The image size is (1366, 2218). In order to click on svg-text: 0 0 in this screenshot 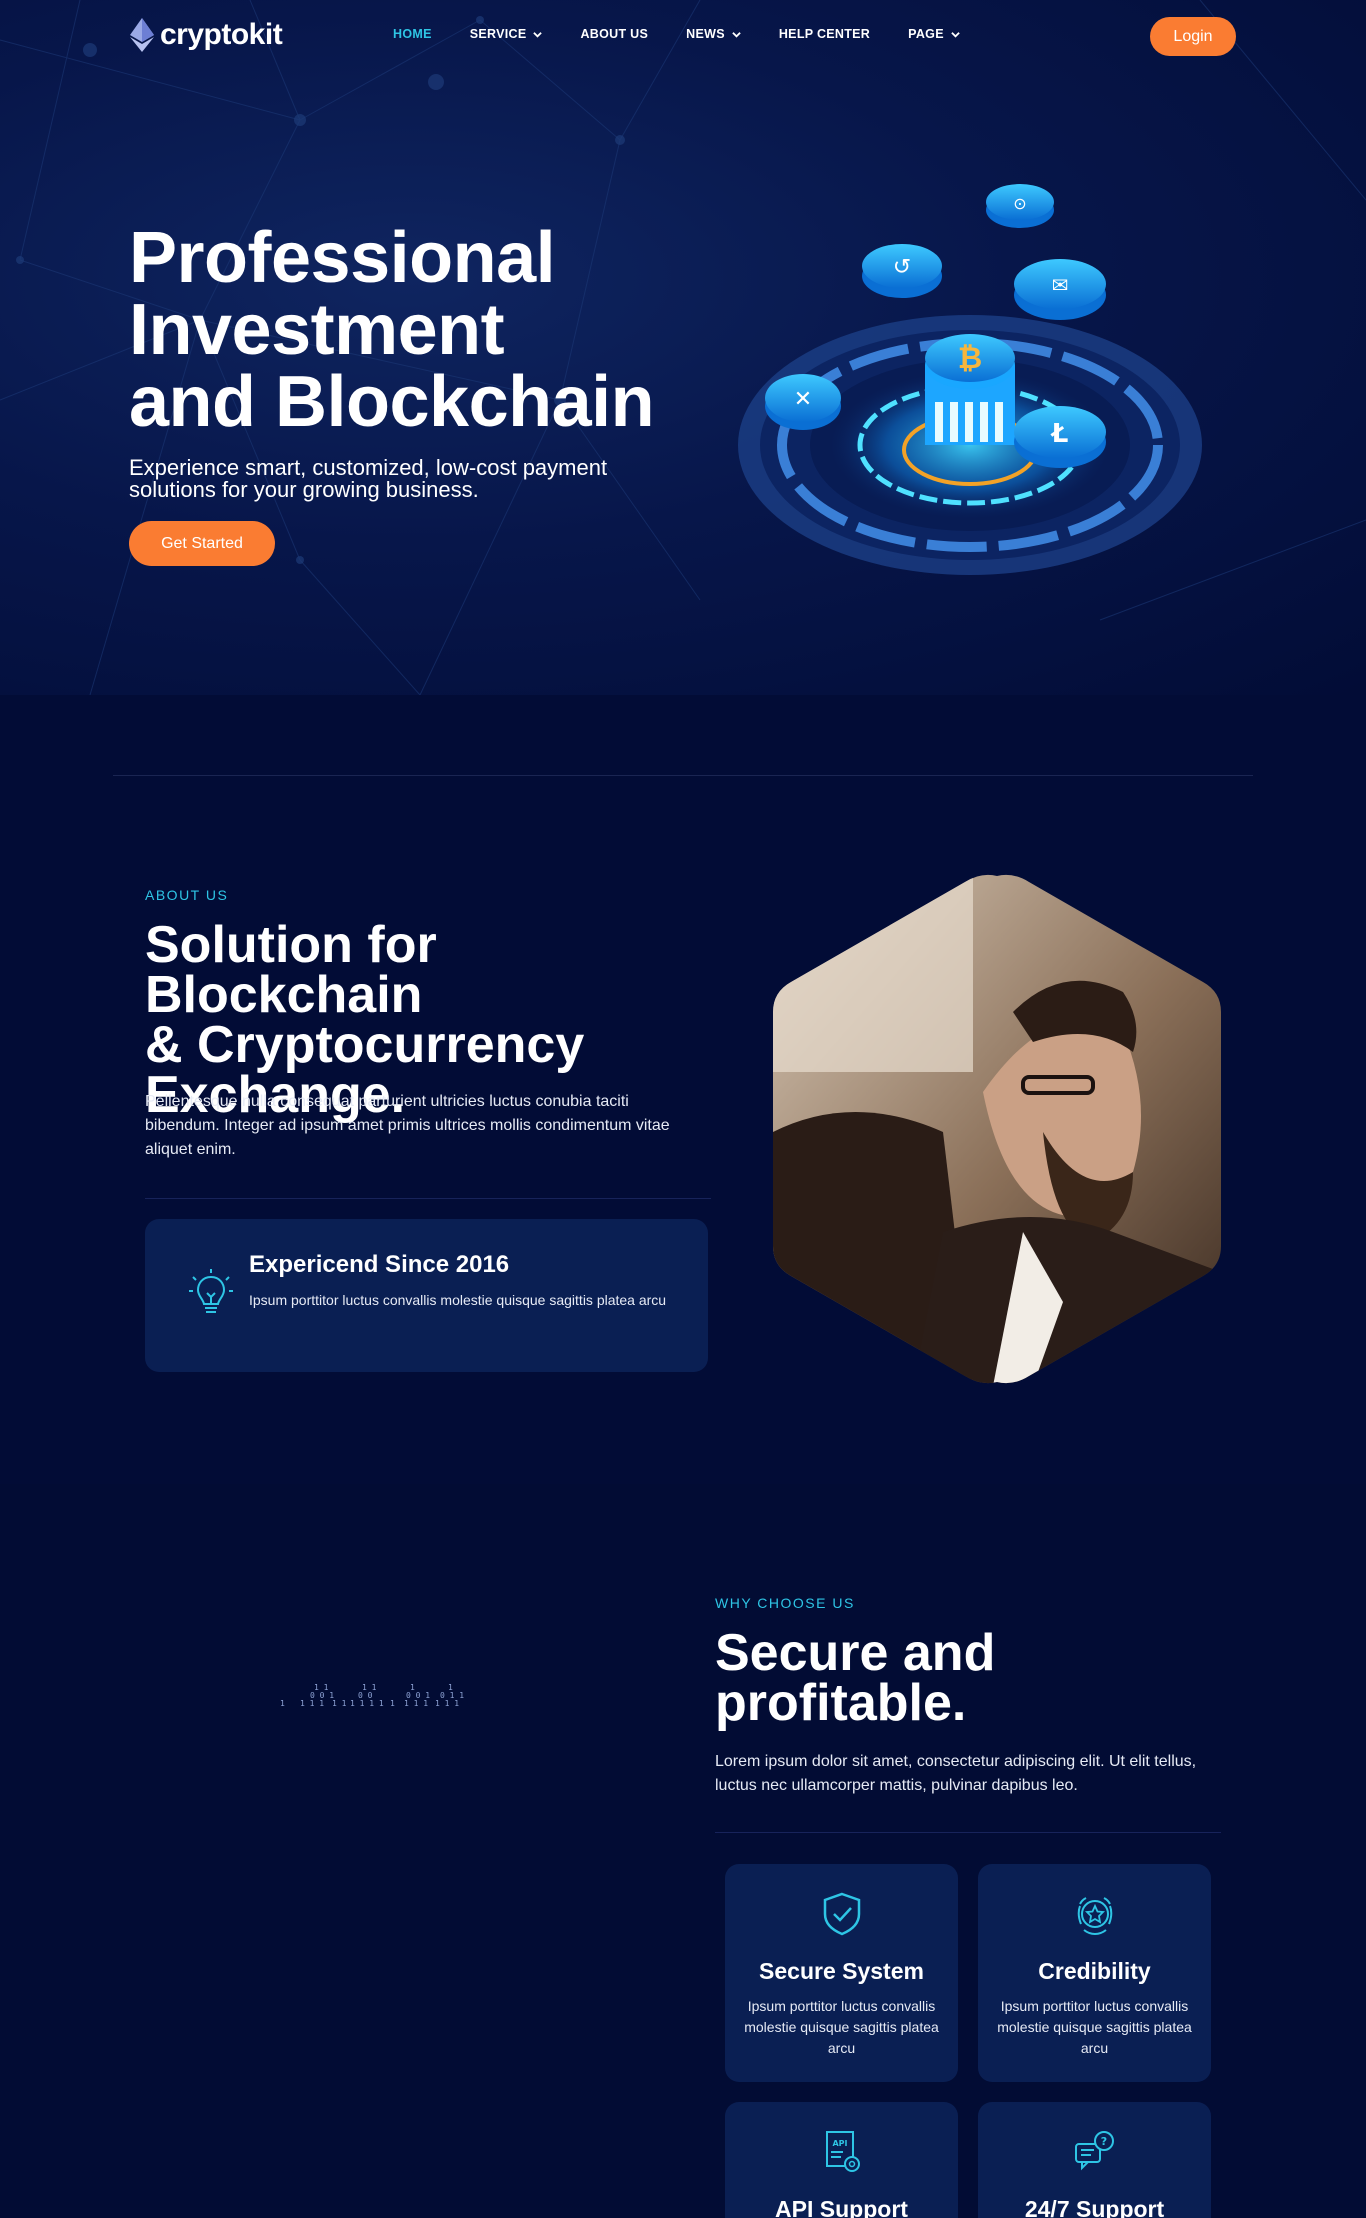, I will do `click(365, 1695)`.